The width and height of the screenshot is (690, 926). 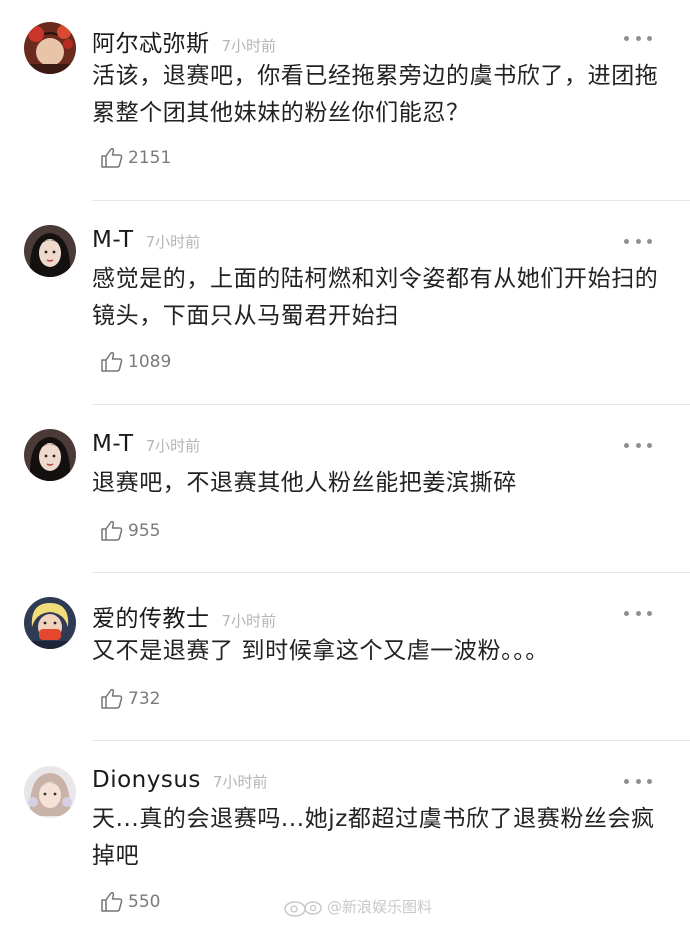 What do you see at coordinates (303, 908) in the screenshot?
I see `weibo-logo-icon` at bounding box center [303, 908].